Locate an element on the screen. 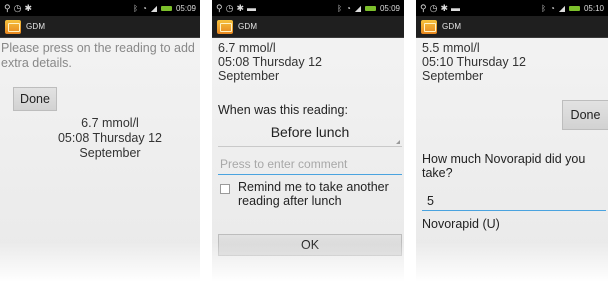  status-bar: ⚲ ◷ ✱ ᛒ ◔ ◢ 05:09 is located at coordinates (100, 8).